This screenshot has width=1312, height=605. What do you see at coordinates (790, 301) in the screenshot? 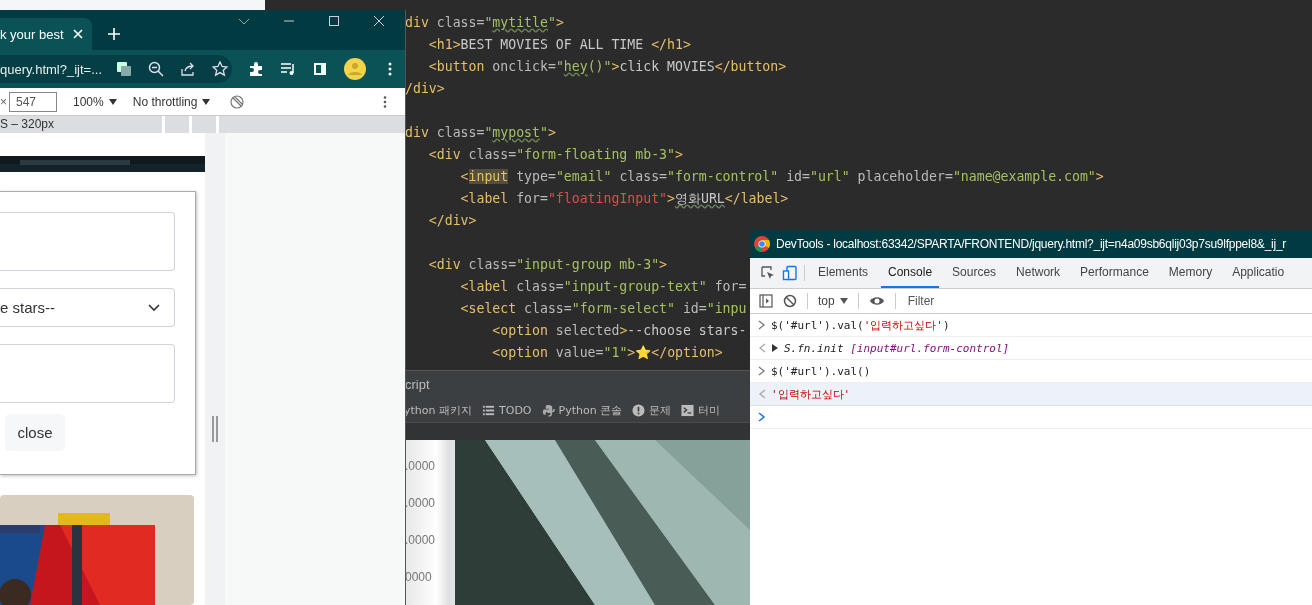
I see `clear-icon` at bounding box center [790, 301].